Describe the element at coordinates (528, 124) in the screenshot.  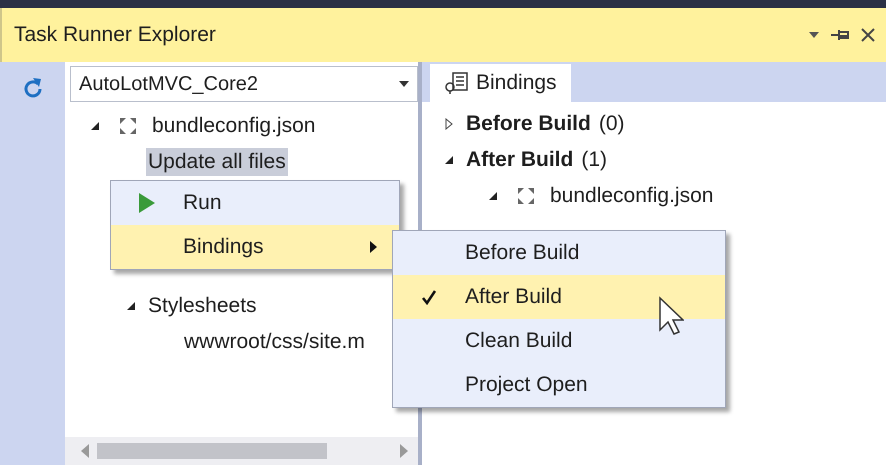
I see `binding-item: Before Build` at that location.